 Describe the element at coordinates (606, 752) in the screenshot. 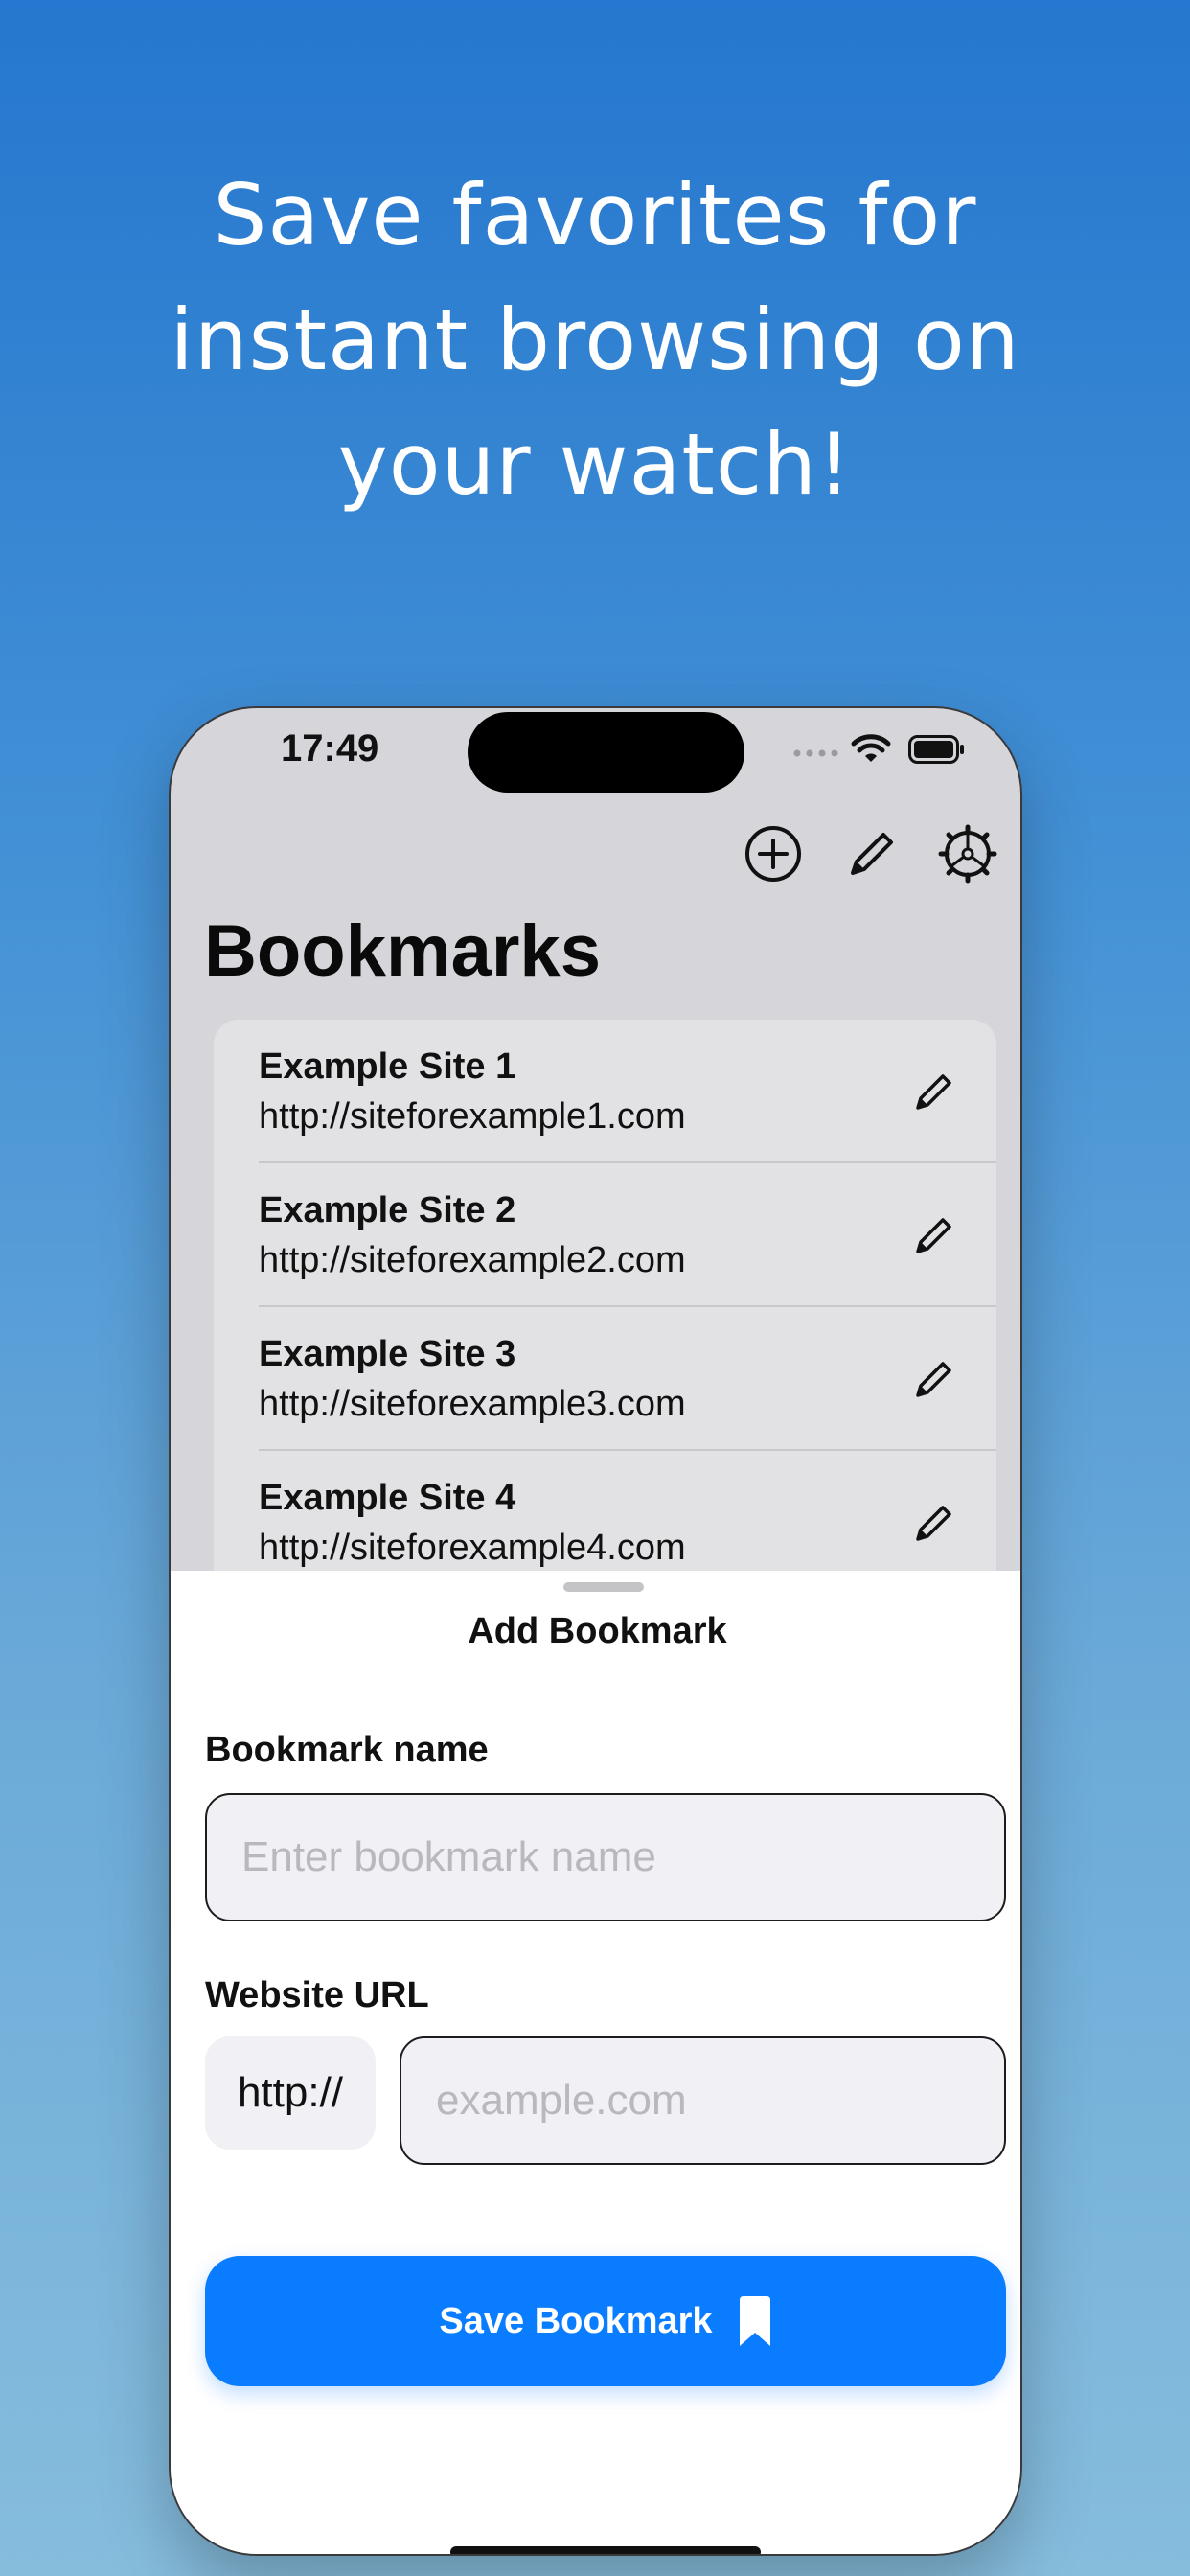

I see `dynamic-island` at that location.